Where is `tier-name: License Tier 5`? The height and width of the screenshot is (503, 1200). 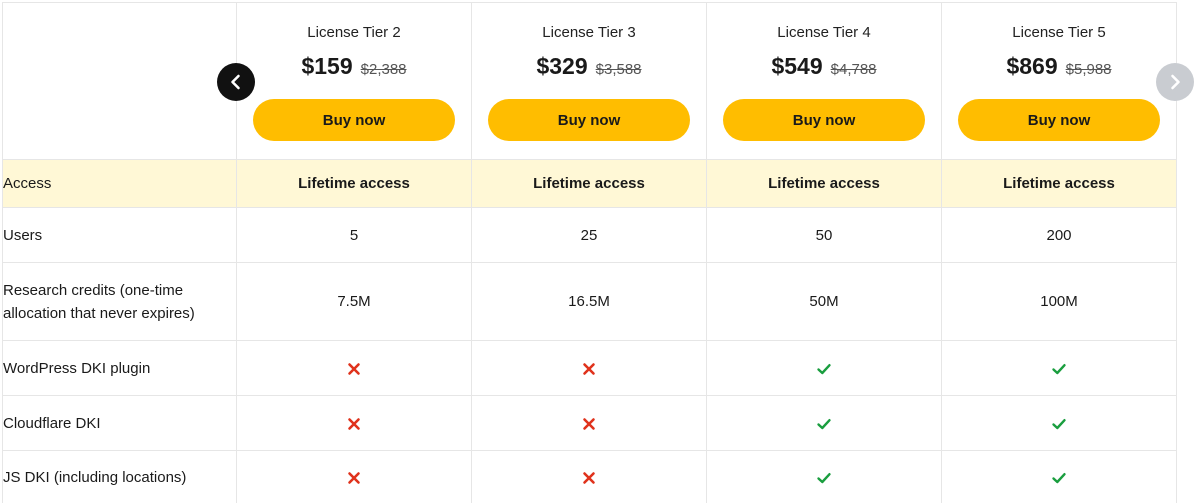 tier-name: License Tier 5 is located at coordinates (1059, 32).